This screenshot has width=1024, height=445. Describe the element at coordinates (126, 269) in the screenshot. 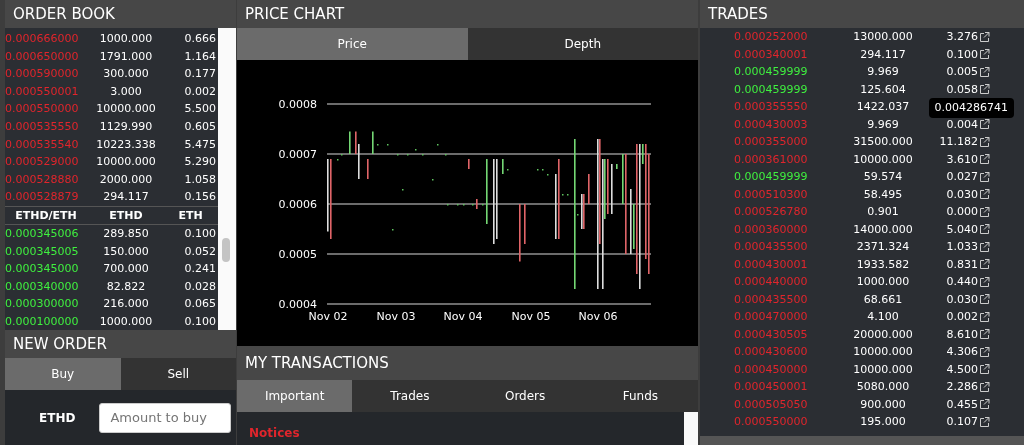

I see `order-amount: 700.000` at that location.